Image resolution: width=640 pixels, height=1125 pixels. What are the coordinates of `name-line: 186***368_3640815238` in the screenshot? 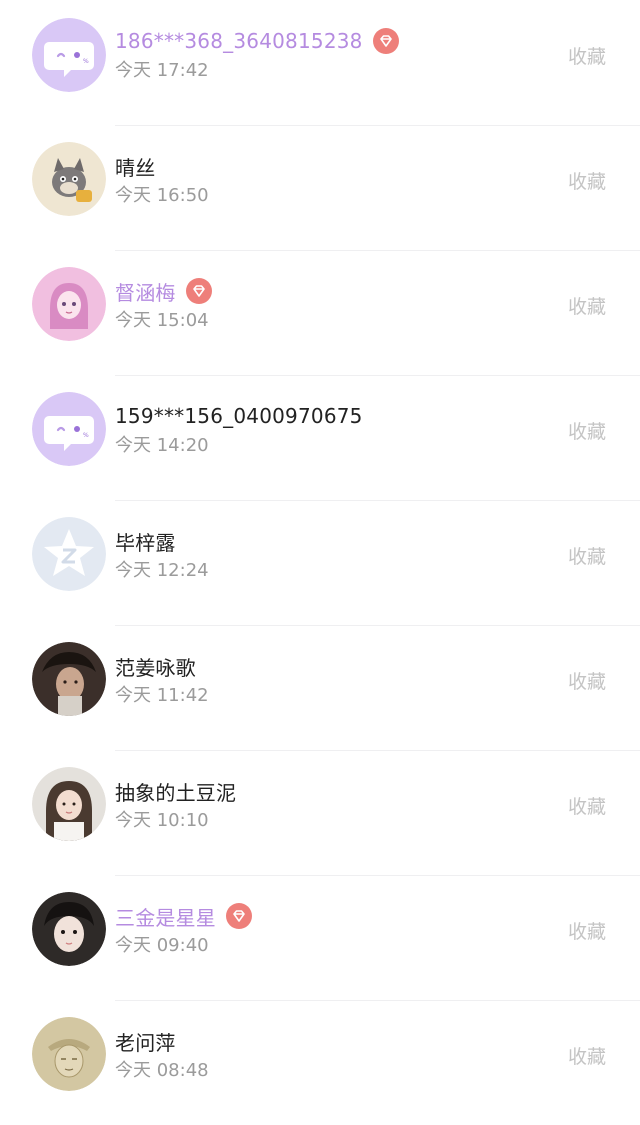 It's located at (257, 41).